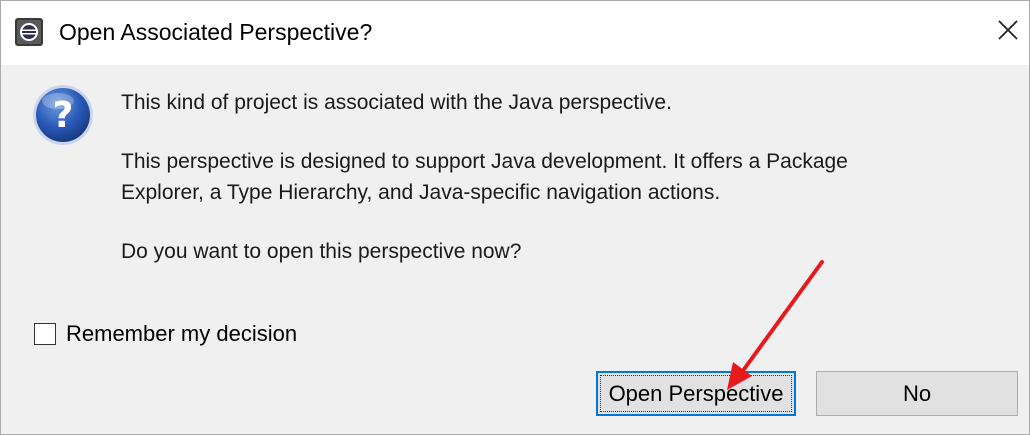 The width and height of the screenshot is (1030, 435). I want to click on close-button, so click(1008, 32).